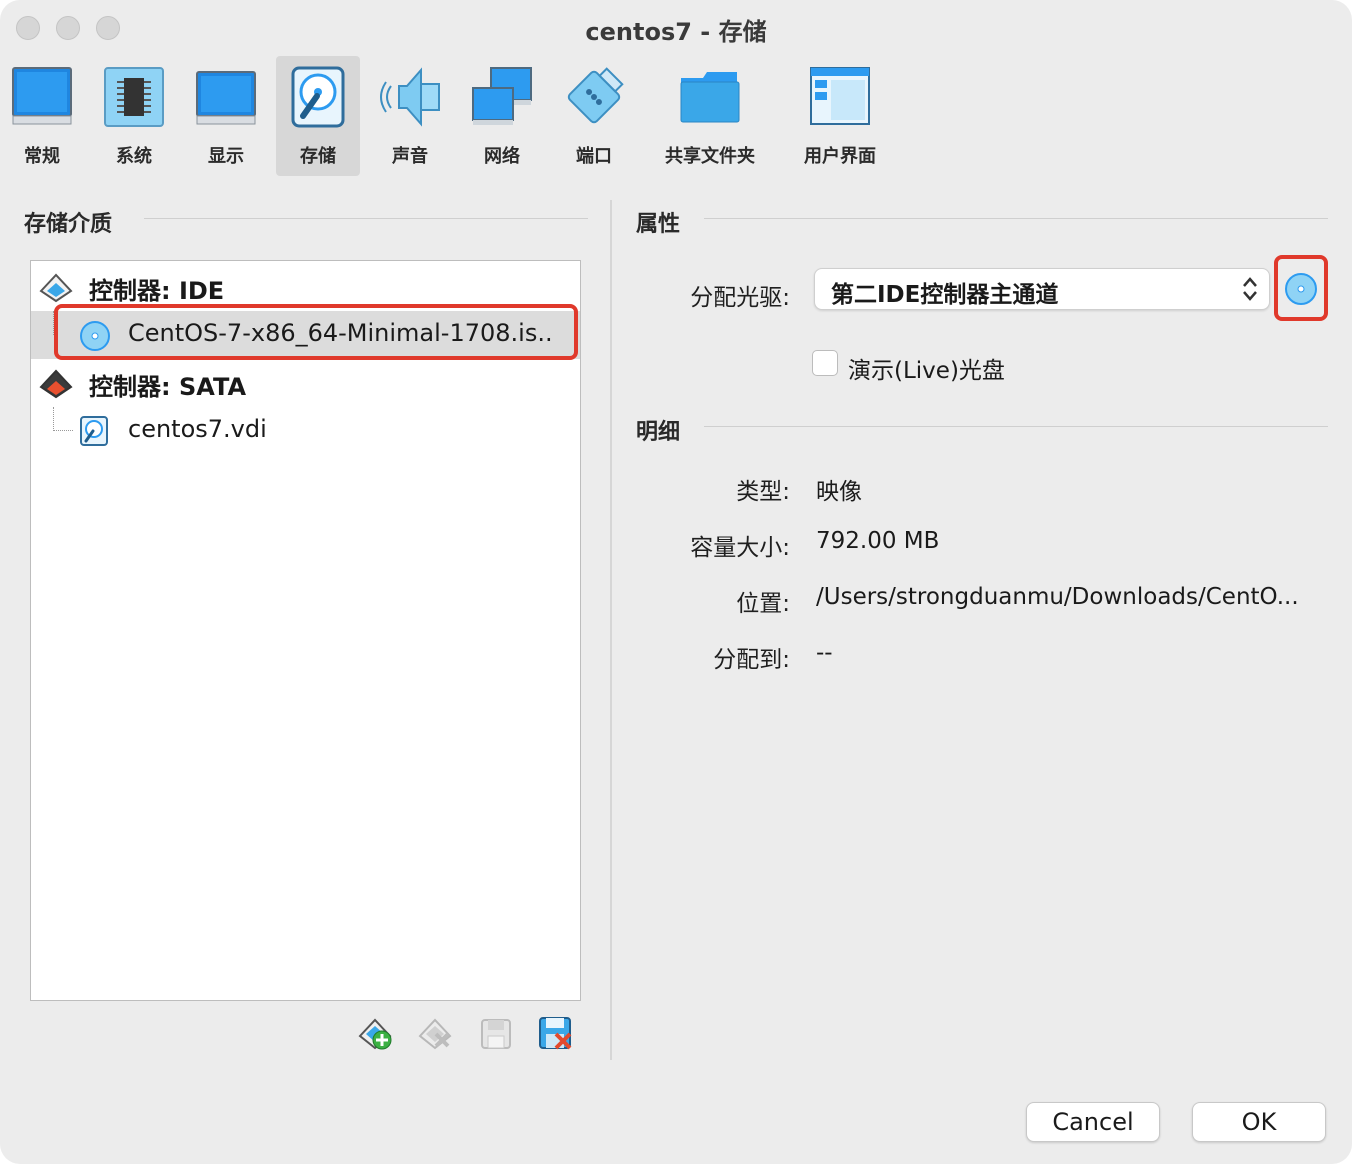 This screenshot has width=1352, height=1164. I want to click on live-cd-label: 演示(Live)光盘, so click(926, 371).